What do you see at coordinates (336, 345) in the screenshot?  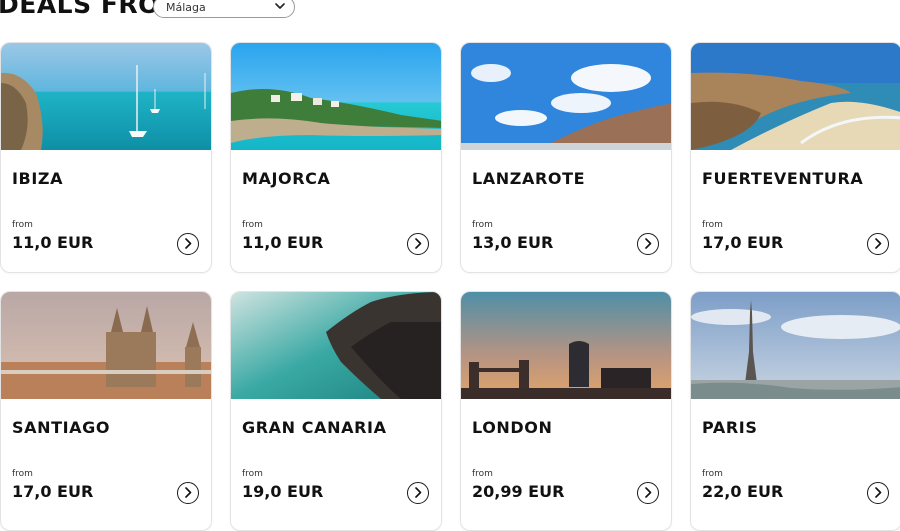 I see `destination-image-gran-canaria` at bounding box center [336, 345].